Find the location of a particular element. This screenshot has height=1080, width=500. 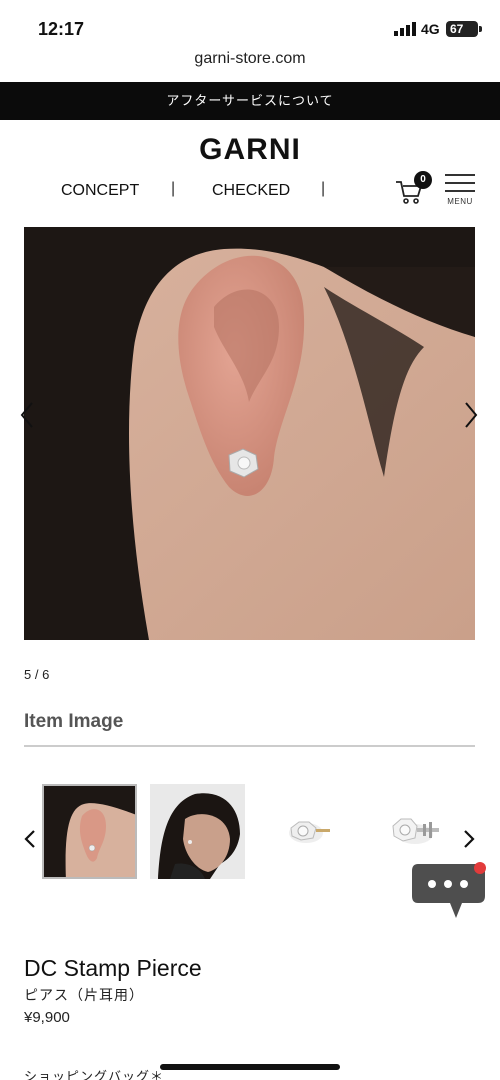

thumbnail-ear-closeup is located at coordinates (89, 831).